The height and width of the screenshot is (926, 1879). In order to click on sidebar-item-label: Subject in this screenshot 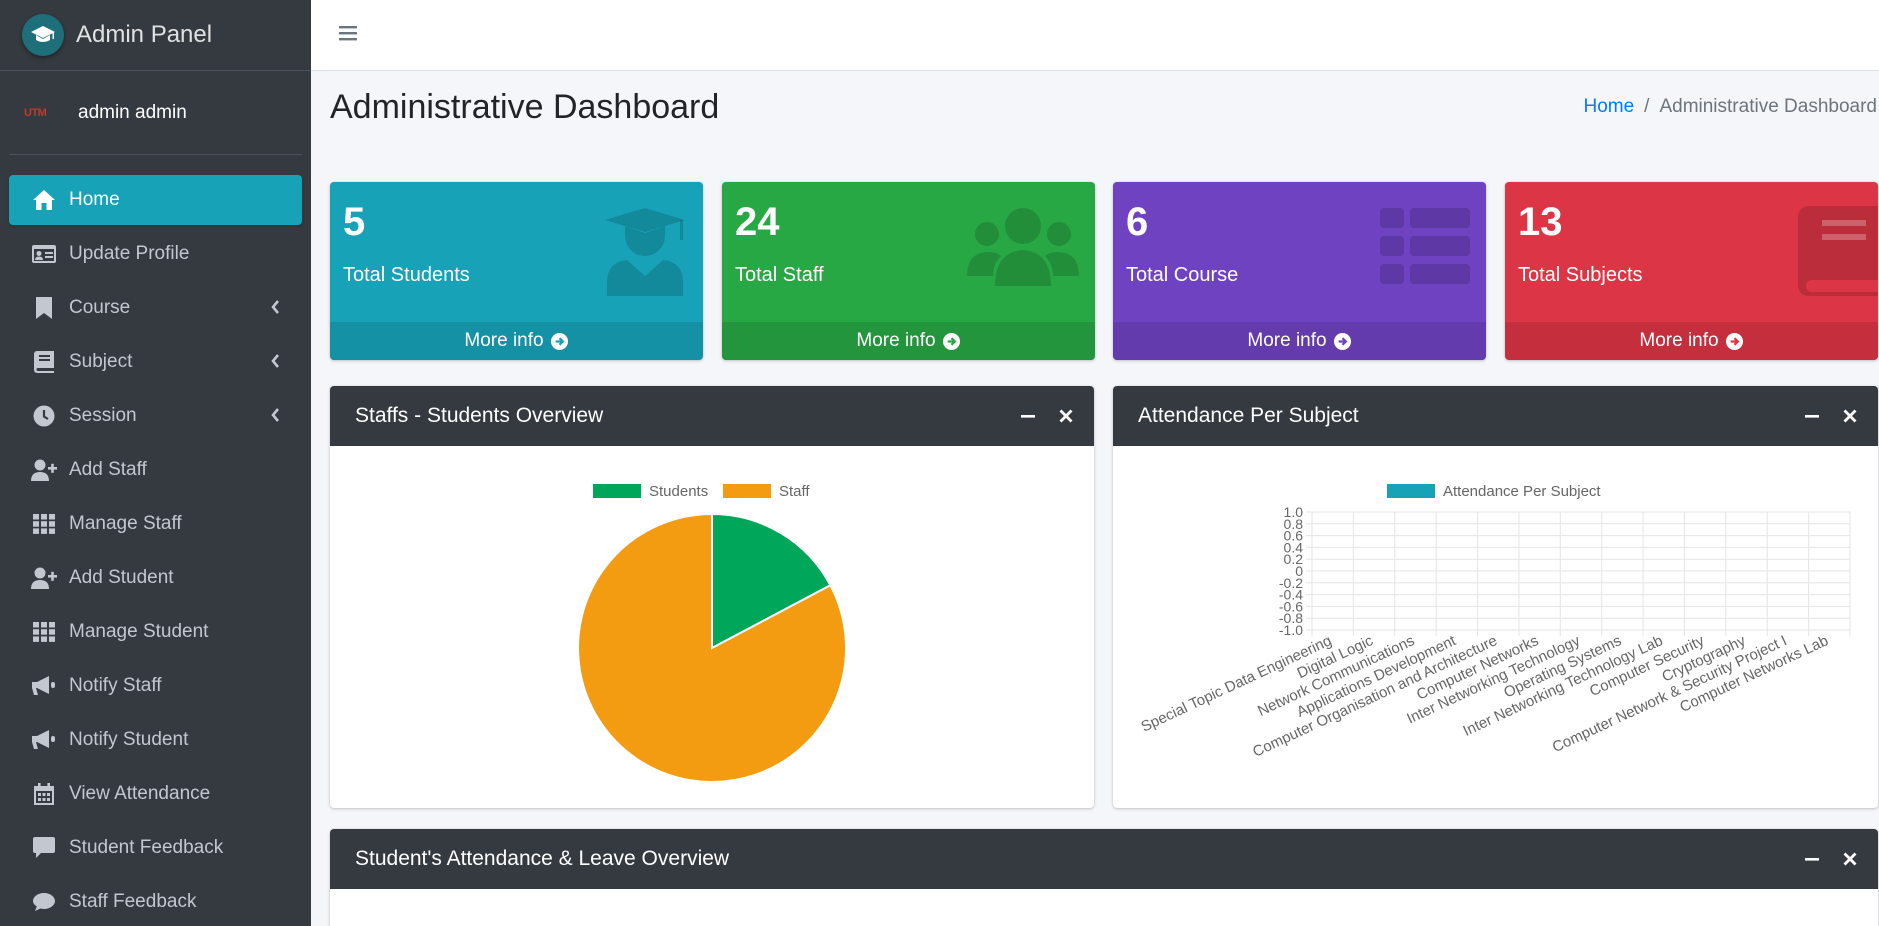, I will do `click(101, 361)`.